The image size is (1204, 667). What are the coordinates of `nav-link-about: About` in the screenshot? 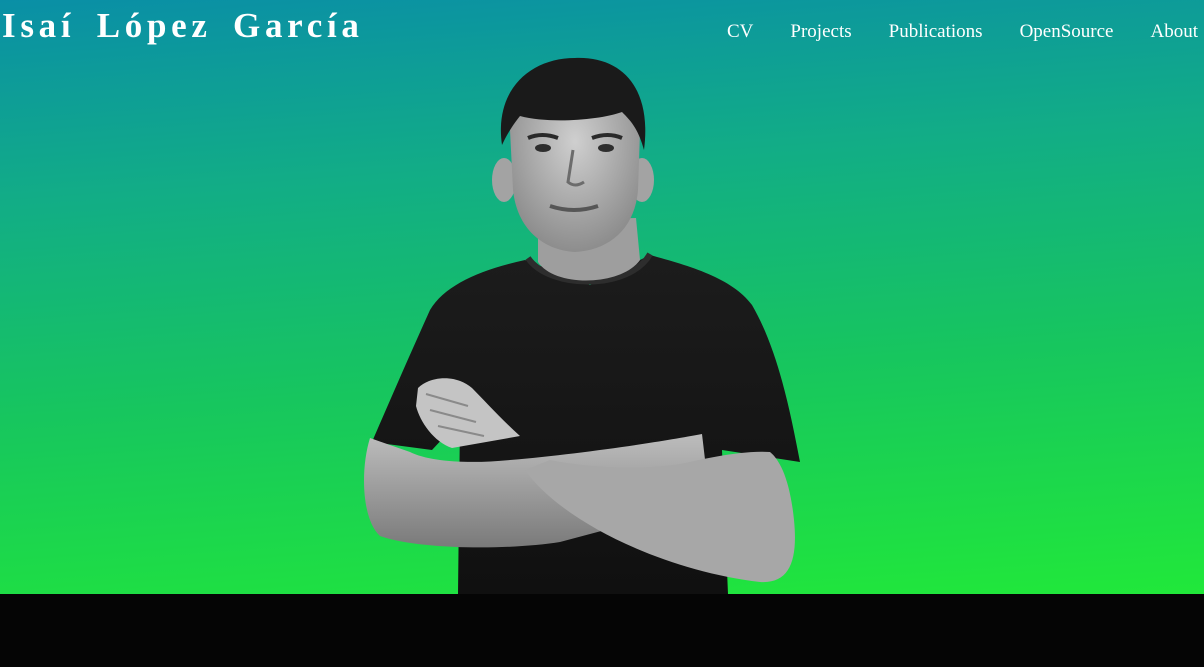 It's located at (1175, 32).